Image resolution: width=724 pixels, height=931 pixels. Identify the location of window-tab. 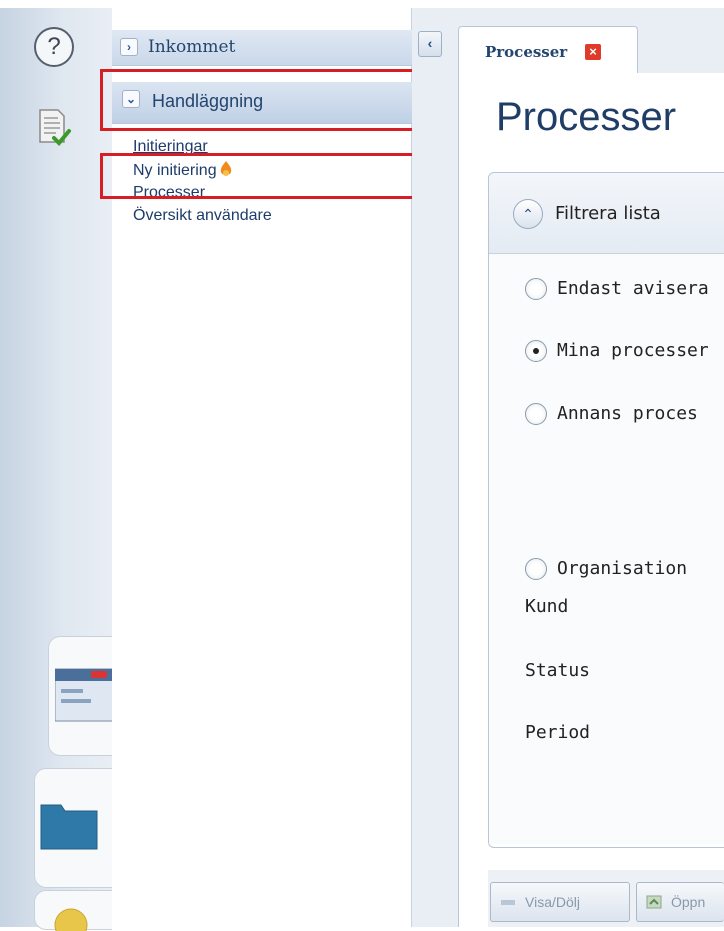
(80, 696).